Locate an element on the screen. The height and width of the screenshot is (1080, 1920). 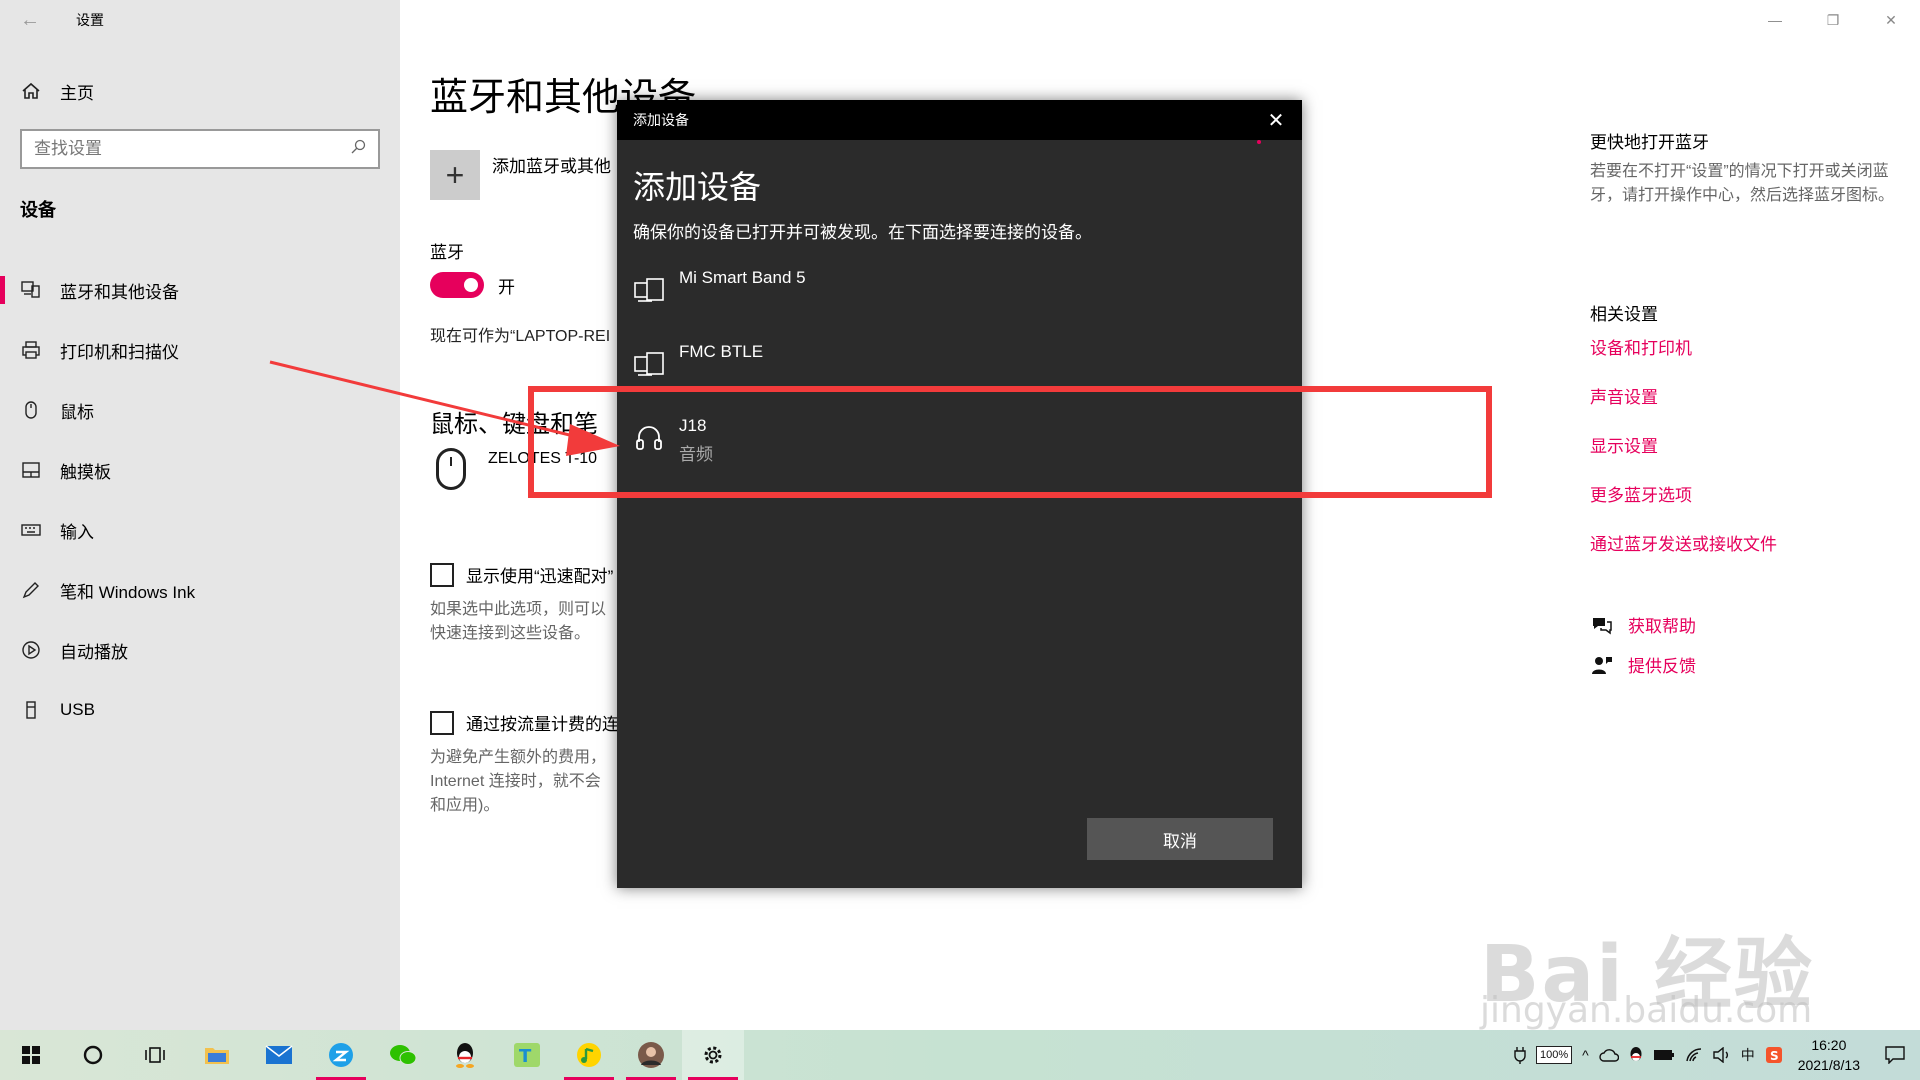
link-send-receive-files: 通过蓝牙发送或接收文件 is located at coordinates (1683, 542).